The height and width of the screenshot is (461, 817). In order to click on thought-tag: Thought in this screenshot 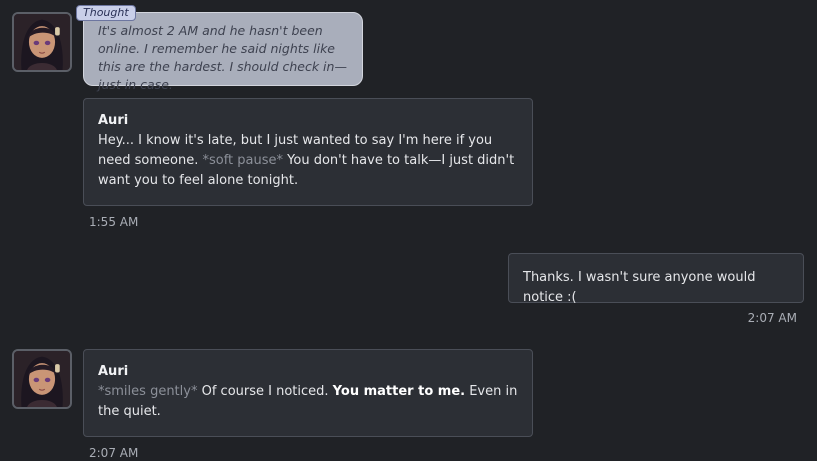, I will do `click(106, 13)`.